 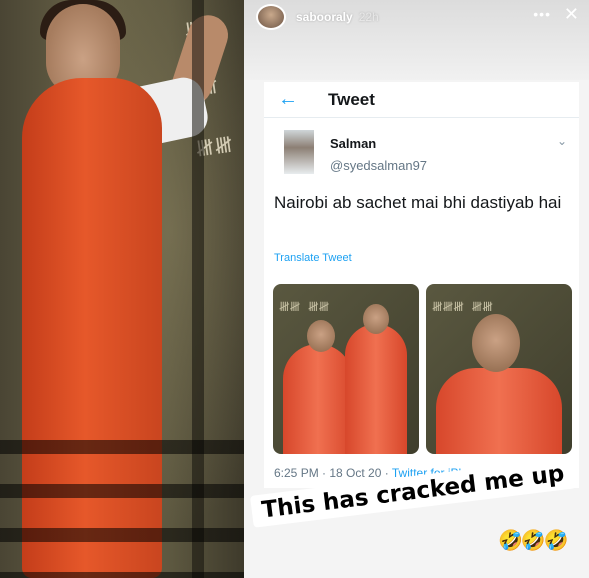 I want to click on tweet-media-image: 𝍸𝍸𝍸 𝍸𝍸, so click(x=499, y=369).